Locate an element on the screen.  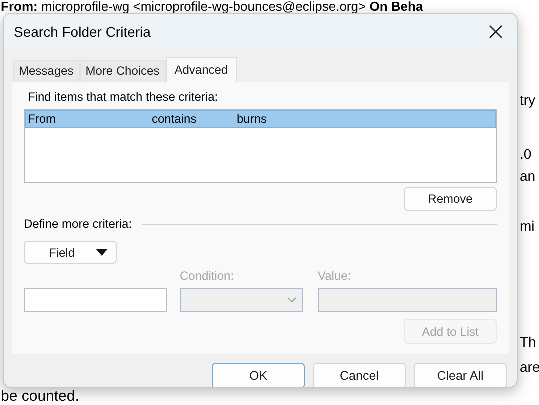
dialog-button: Clear All is located at coordinates (460, 375).